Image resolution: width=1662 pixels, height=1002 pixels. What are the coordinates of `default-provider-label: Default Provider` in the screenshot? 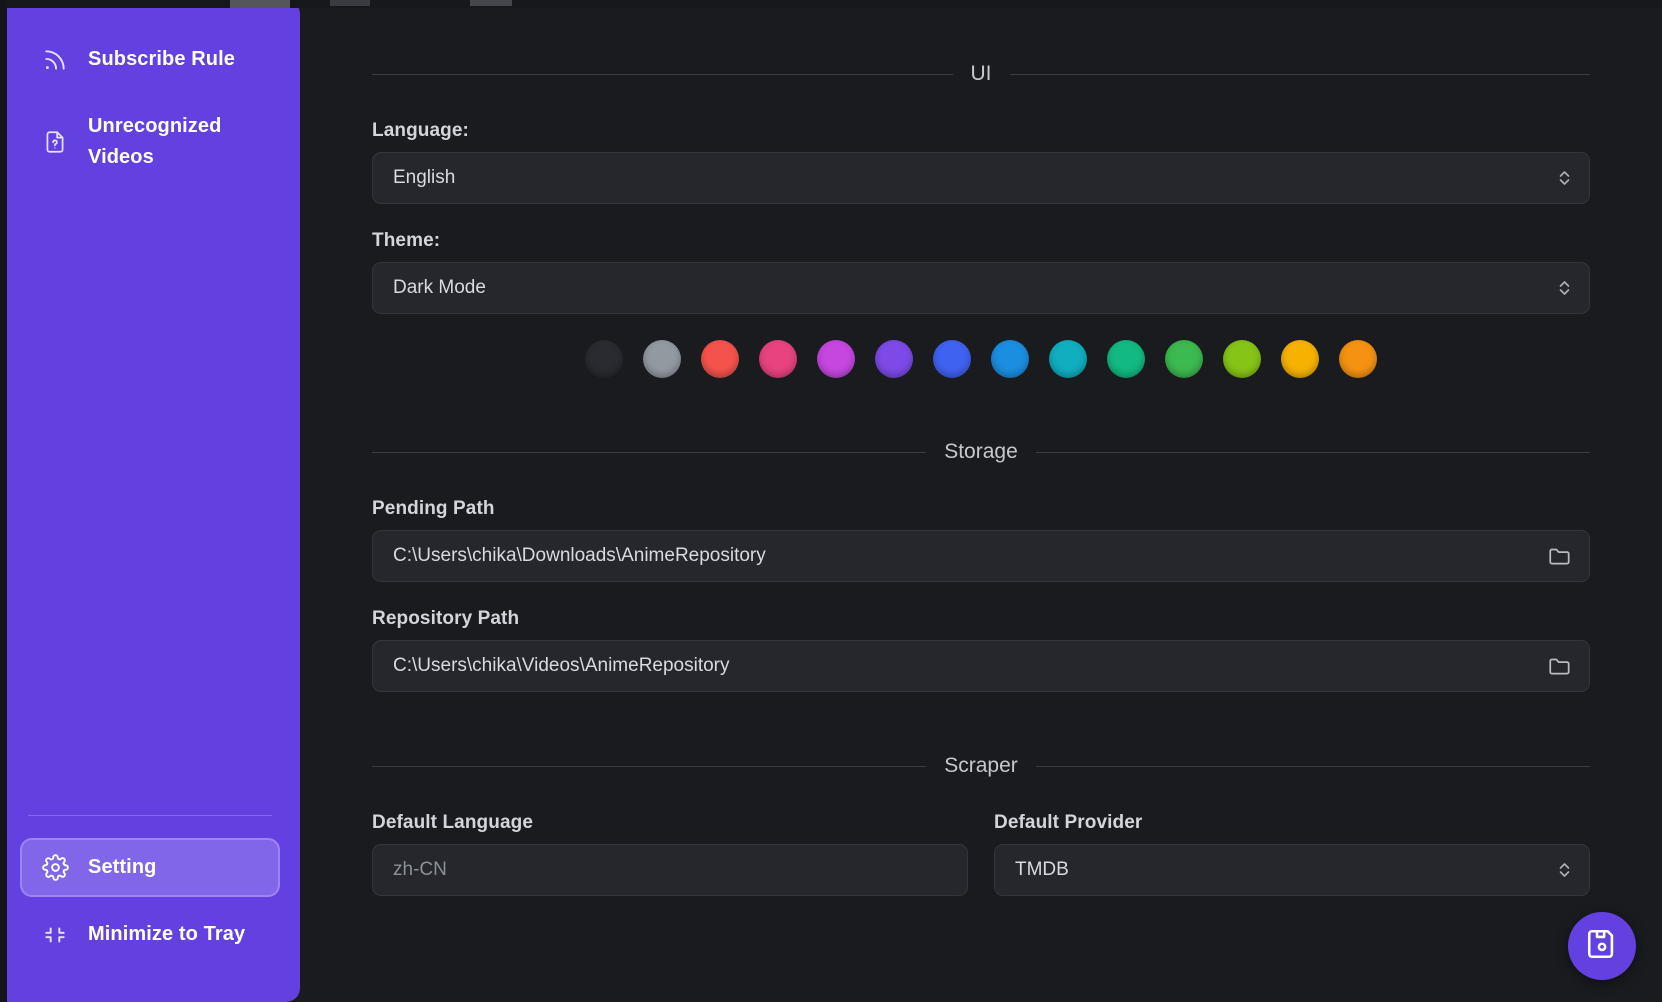 It's located at (1068, 822).